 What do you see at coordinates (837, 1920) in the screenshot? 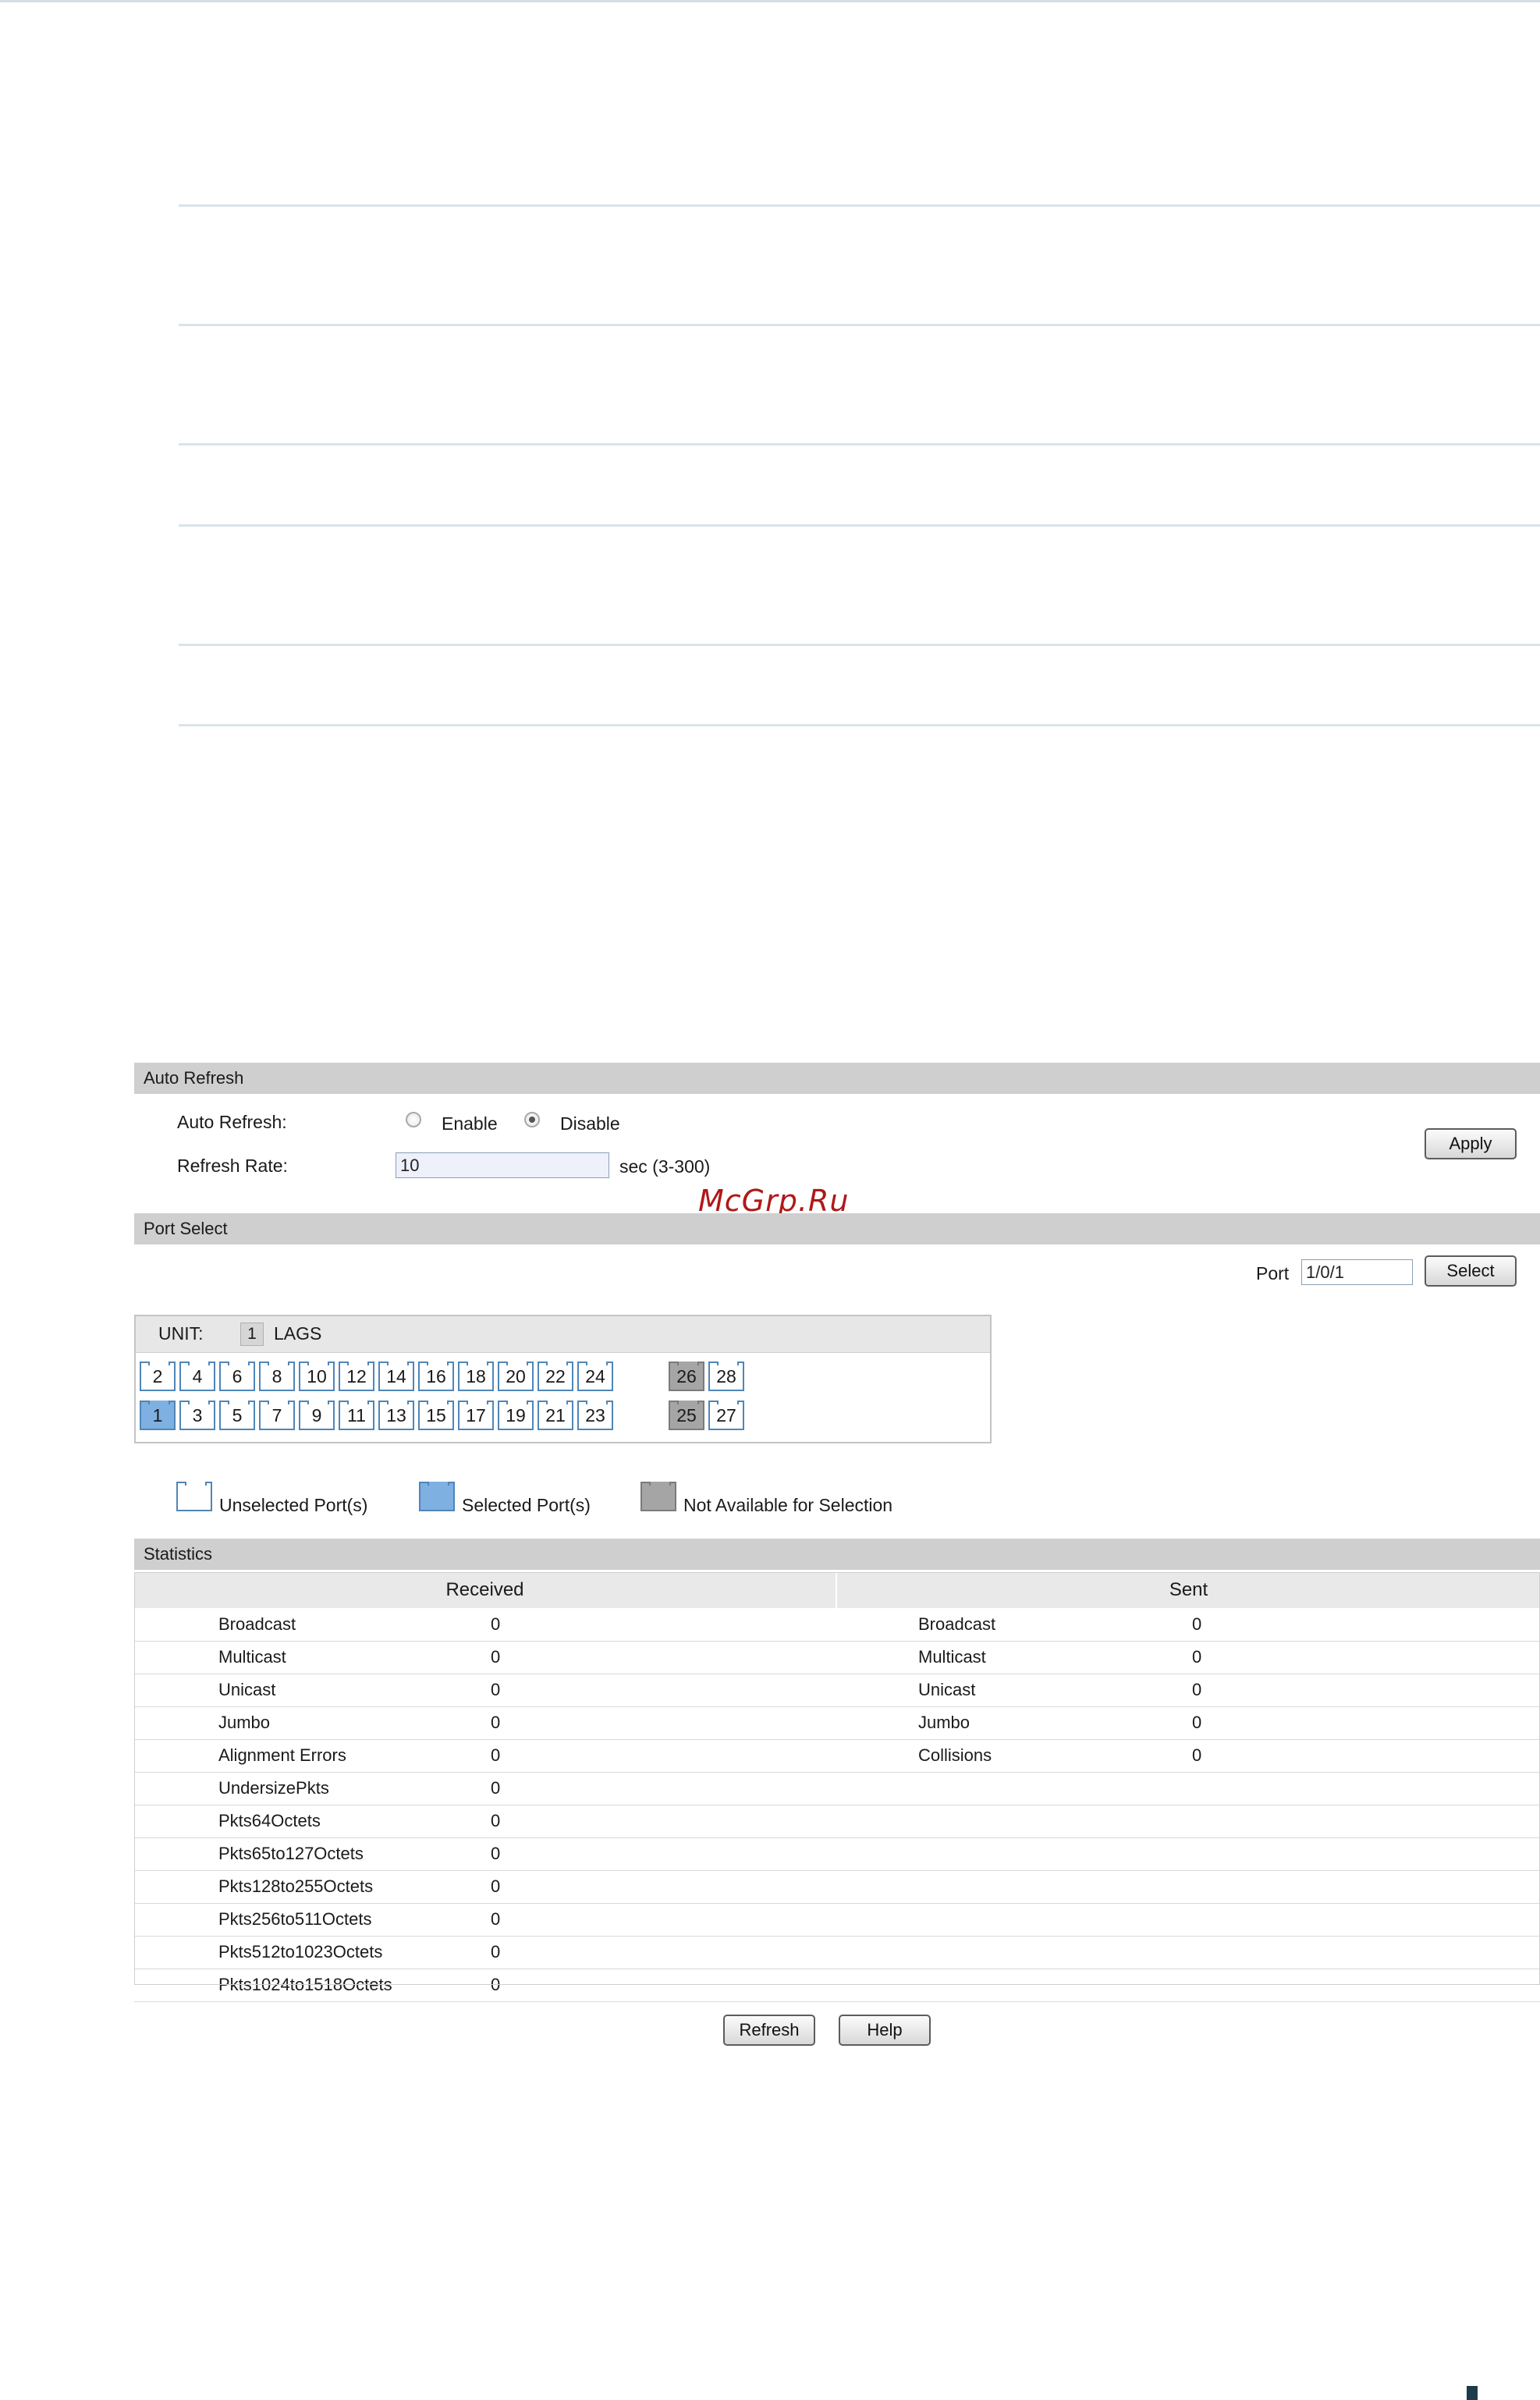
I see `statistics-row: Pkts256to511Octets 0` at bounding box center [837, 1920].